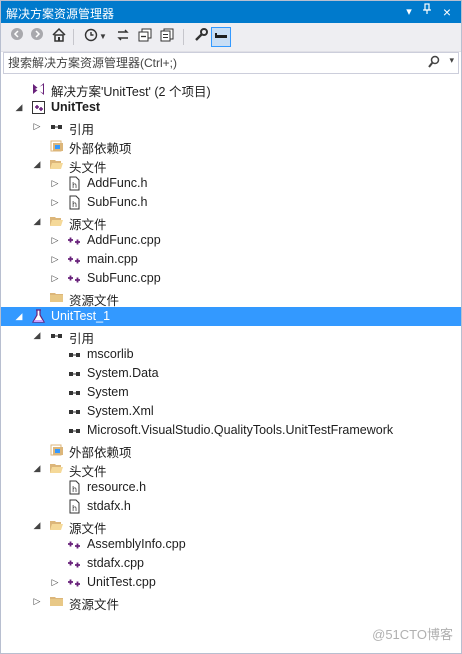  I want to click on tree-item: ▷ 资源文件, so click(231, 602).